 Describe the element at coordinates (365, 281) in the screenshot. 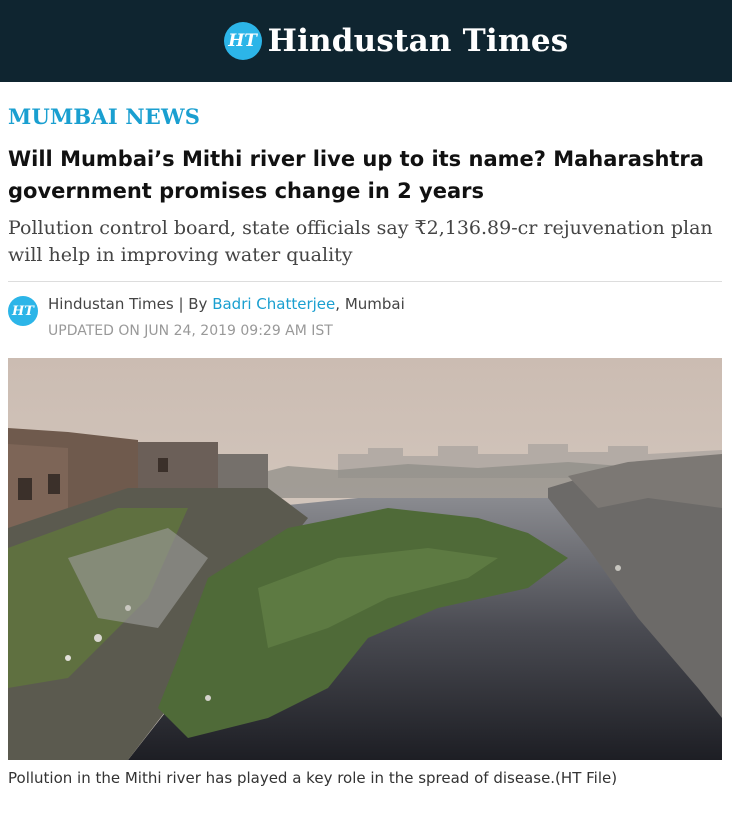

I see `divider` at that location.